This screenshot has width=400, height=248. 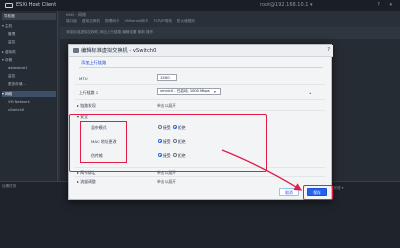 What do you see at coordinates (310, 93) in the screenshot?
I see `remove-uplink-icon: •` at bounding box center [310, 93].